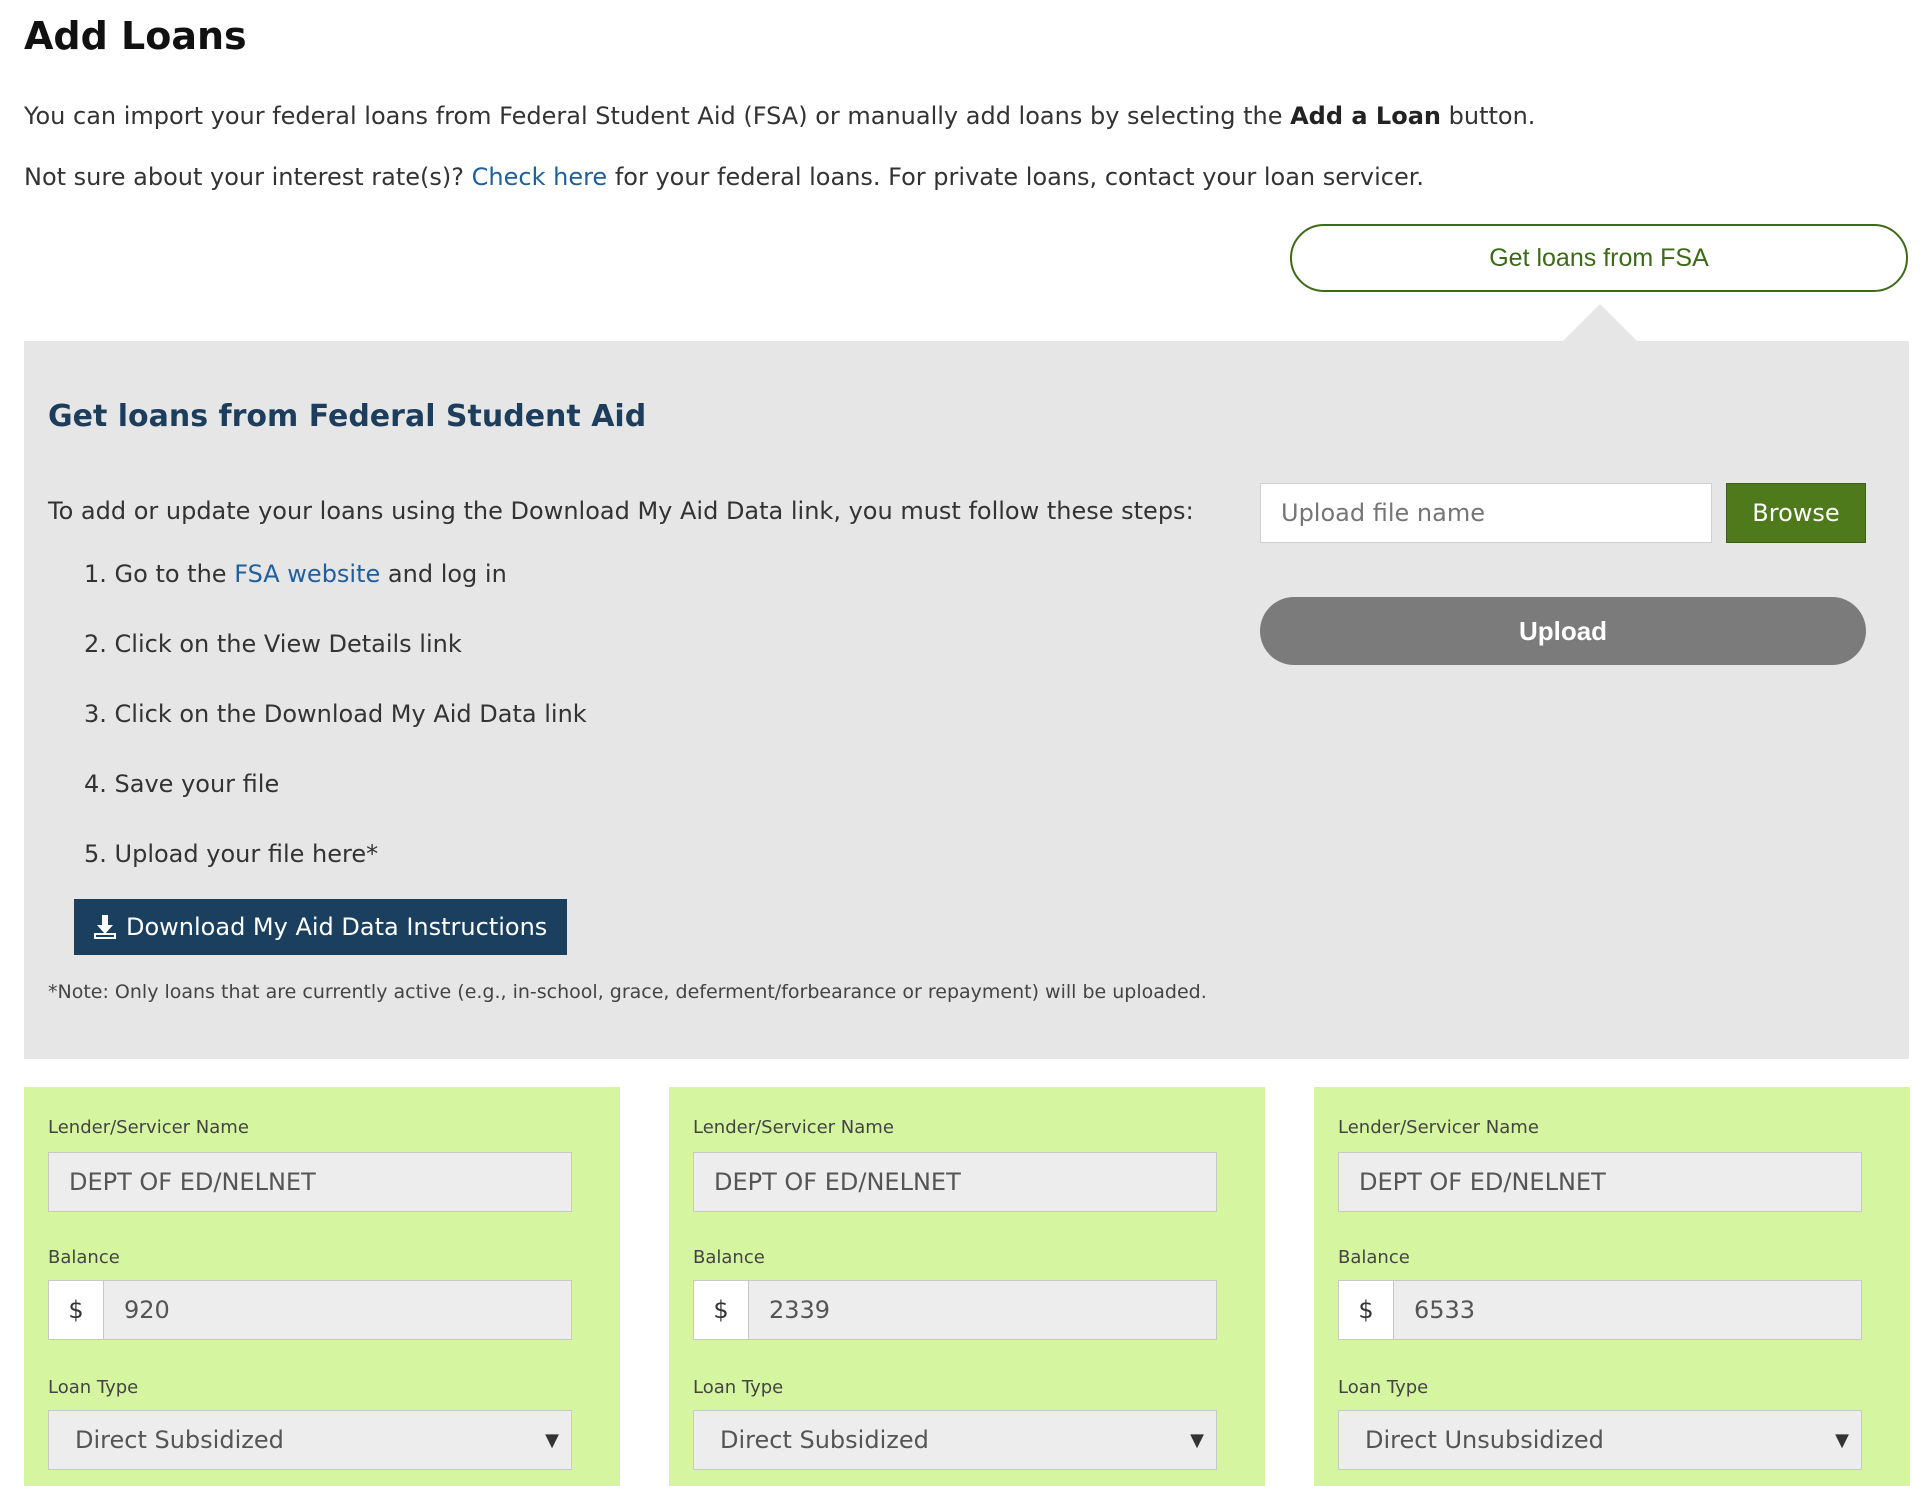  I want to click on fsa-website-link: FSA website, so click(307, 574).